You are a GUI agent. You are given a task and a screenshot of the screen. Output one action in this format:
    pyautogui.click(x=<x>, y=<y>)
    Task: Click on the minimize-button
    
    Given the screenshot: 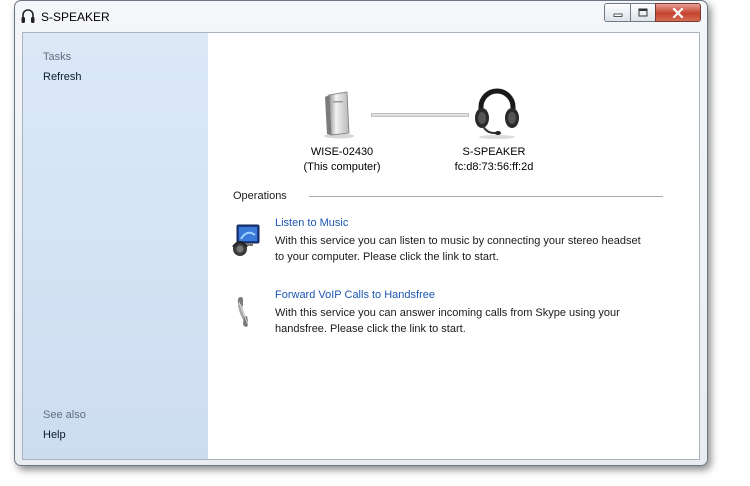 What is the action you would take?
    pyautogui.click(x=617, y=12)
    